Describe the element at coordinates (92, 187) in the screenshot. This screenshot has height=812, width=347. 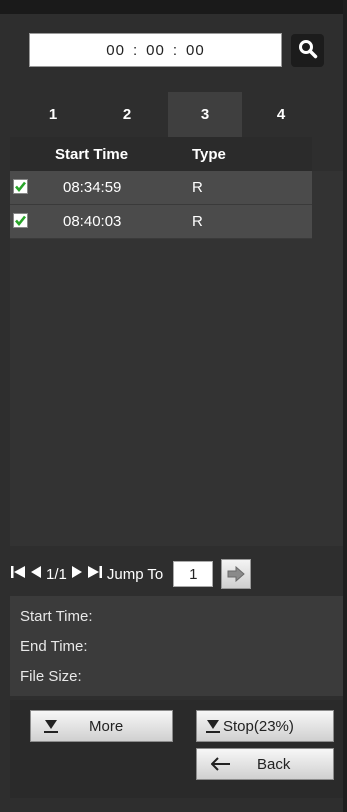
I see `record-start-time: 08:34:59` at that location.